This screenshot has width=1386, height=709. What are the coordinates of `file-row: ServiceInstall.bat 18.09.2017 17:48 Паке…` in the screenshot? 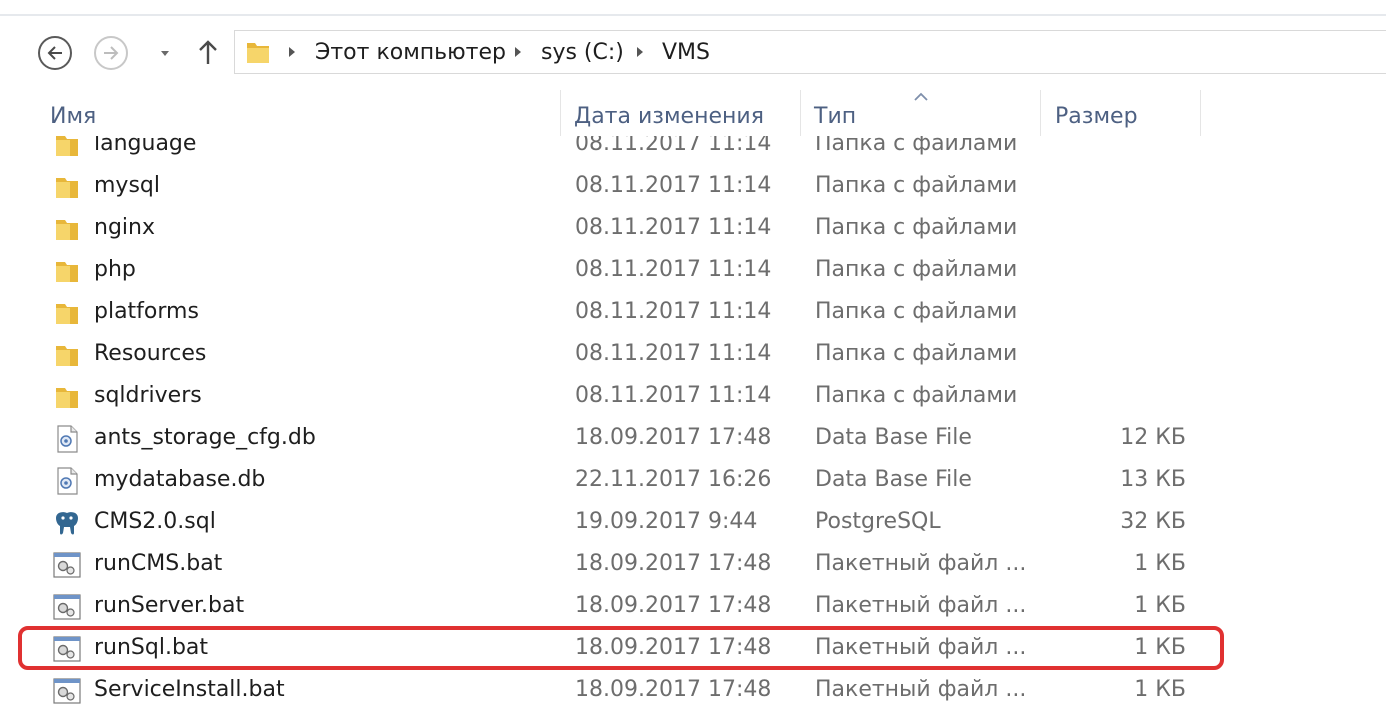 It's located at (693, 689).